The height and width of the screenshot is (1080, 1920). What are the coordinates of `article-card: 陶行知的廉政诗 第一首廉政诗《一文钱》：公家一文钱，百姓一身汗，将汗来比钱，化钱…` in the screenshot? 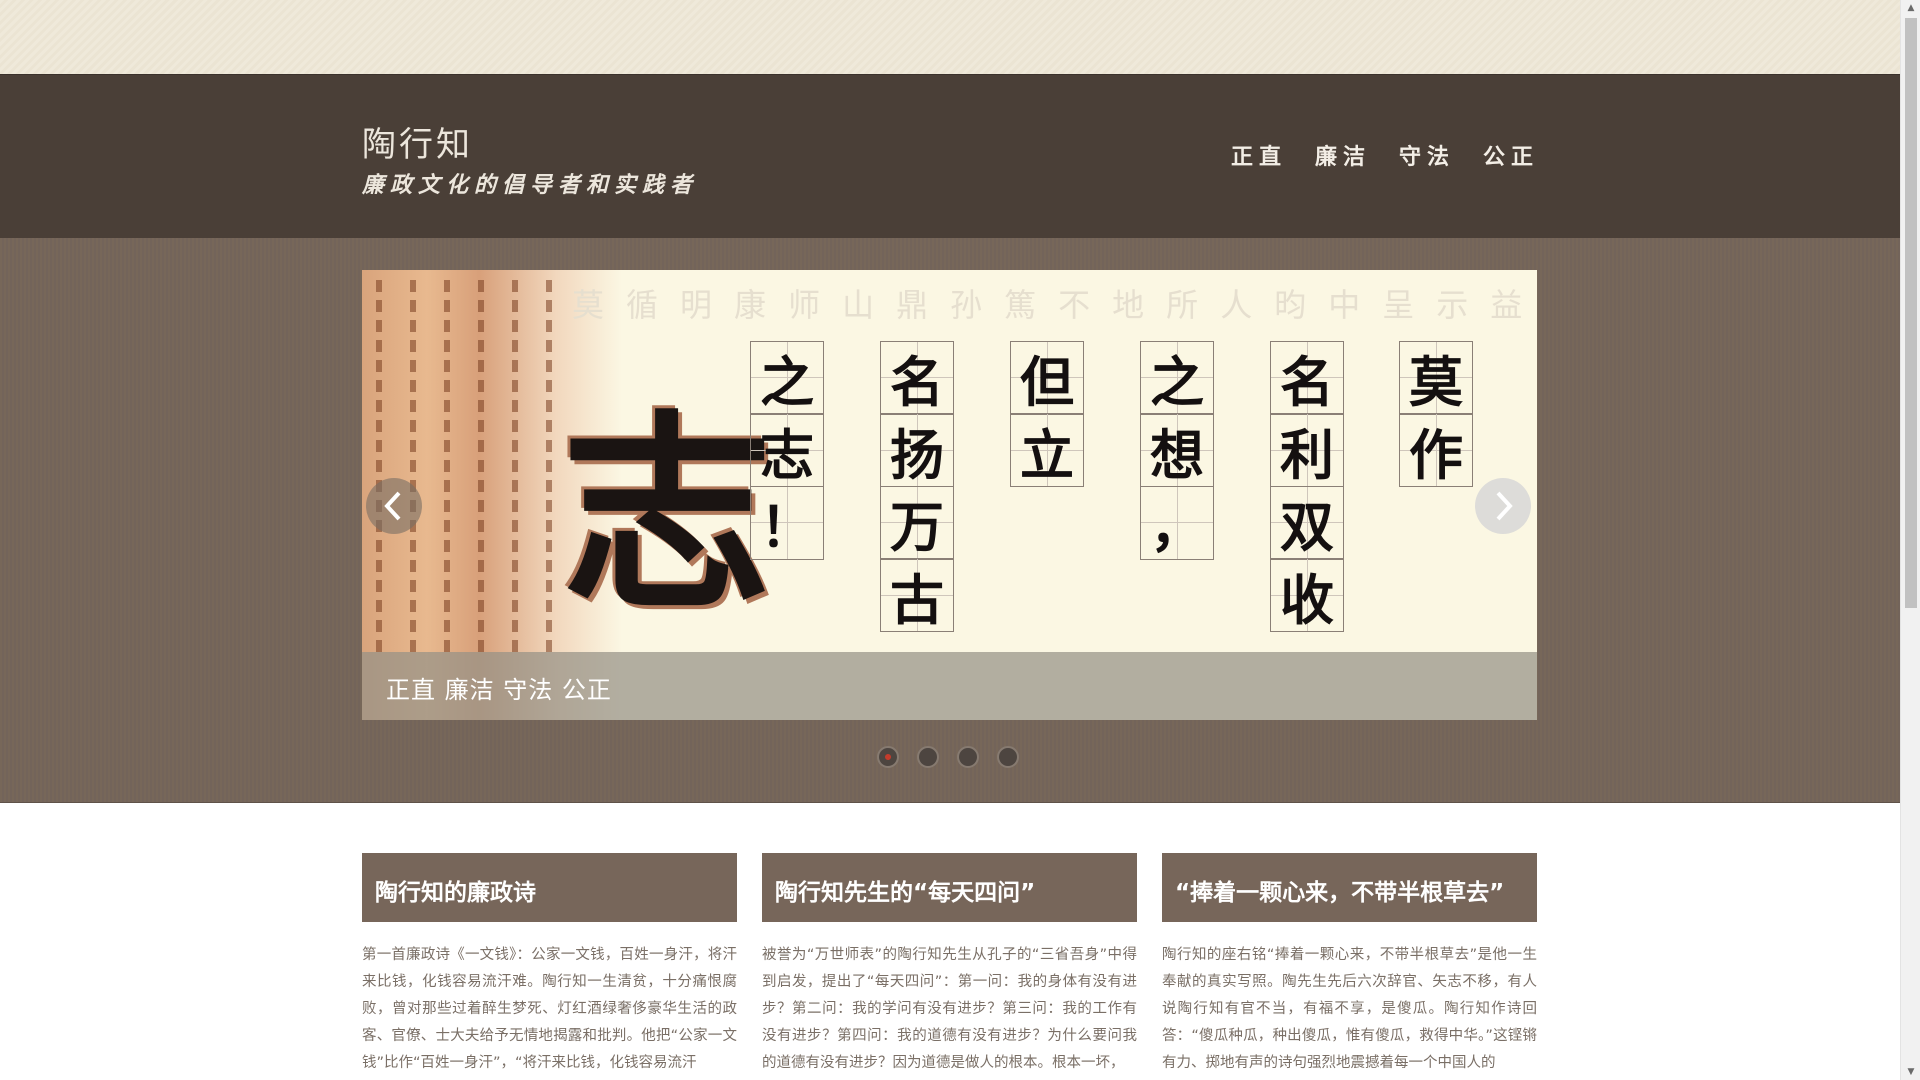 It's located at (549, 966).